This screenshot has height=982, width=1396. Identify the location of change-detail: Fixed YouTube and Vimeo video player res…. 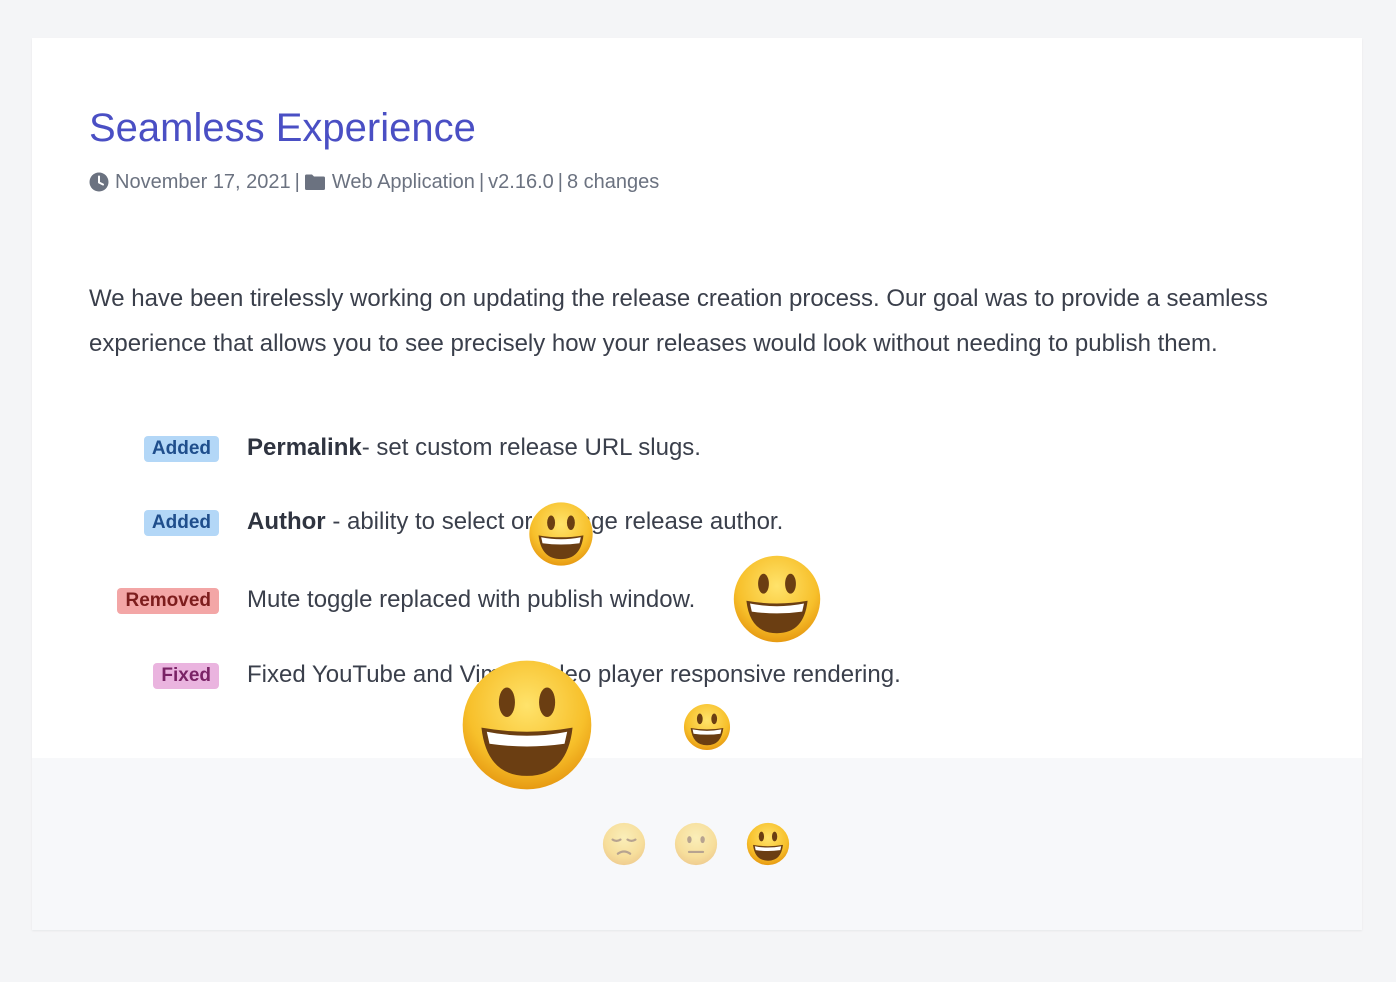
(574, 674).